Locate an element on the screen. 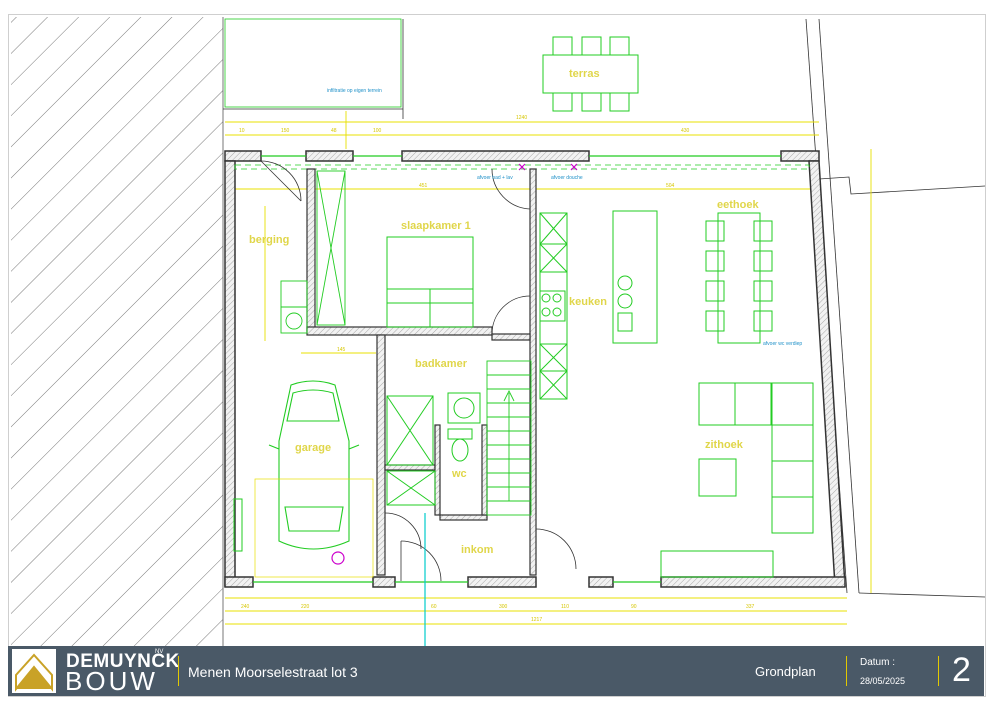 This screenshot has width=992, height=701. page-number: 2 is located at coordinates (961, 670).